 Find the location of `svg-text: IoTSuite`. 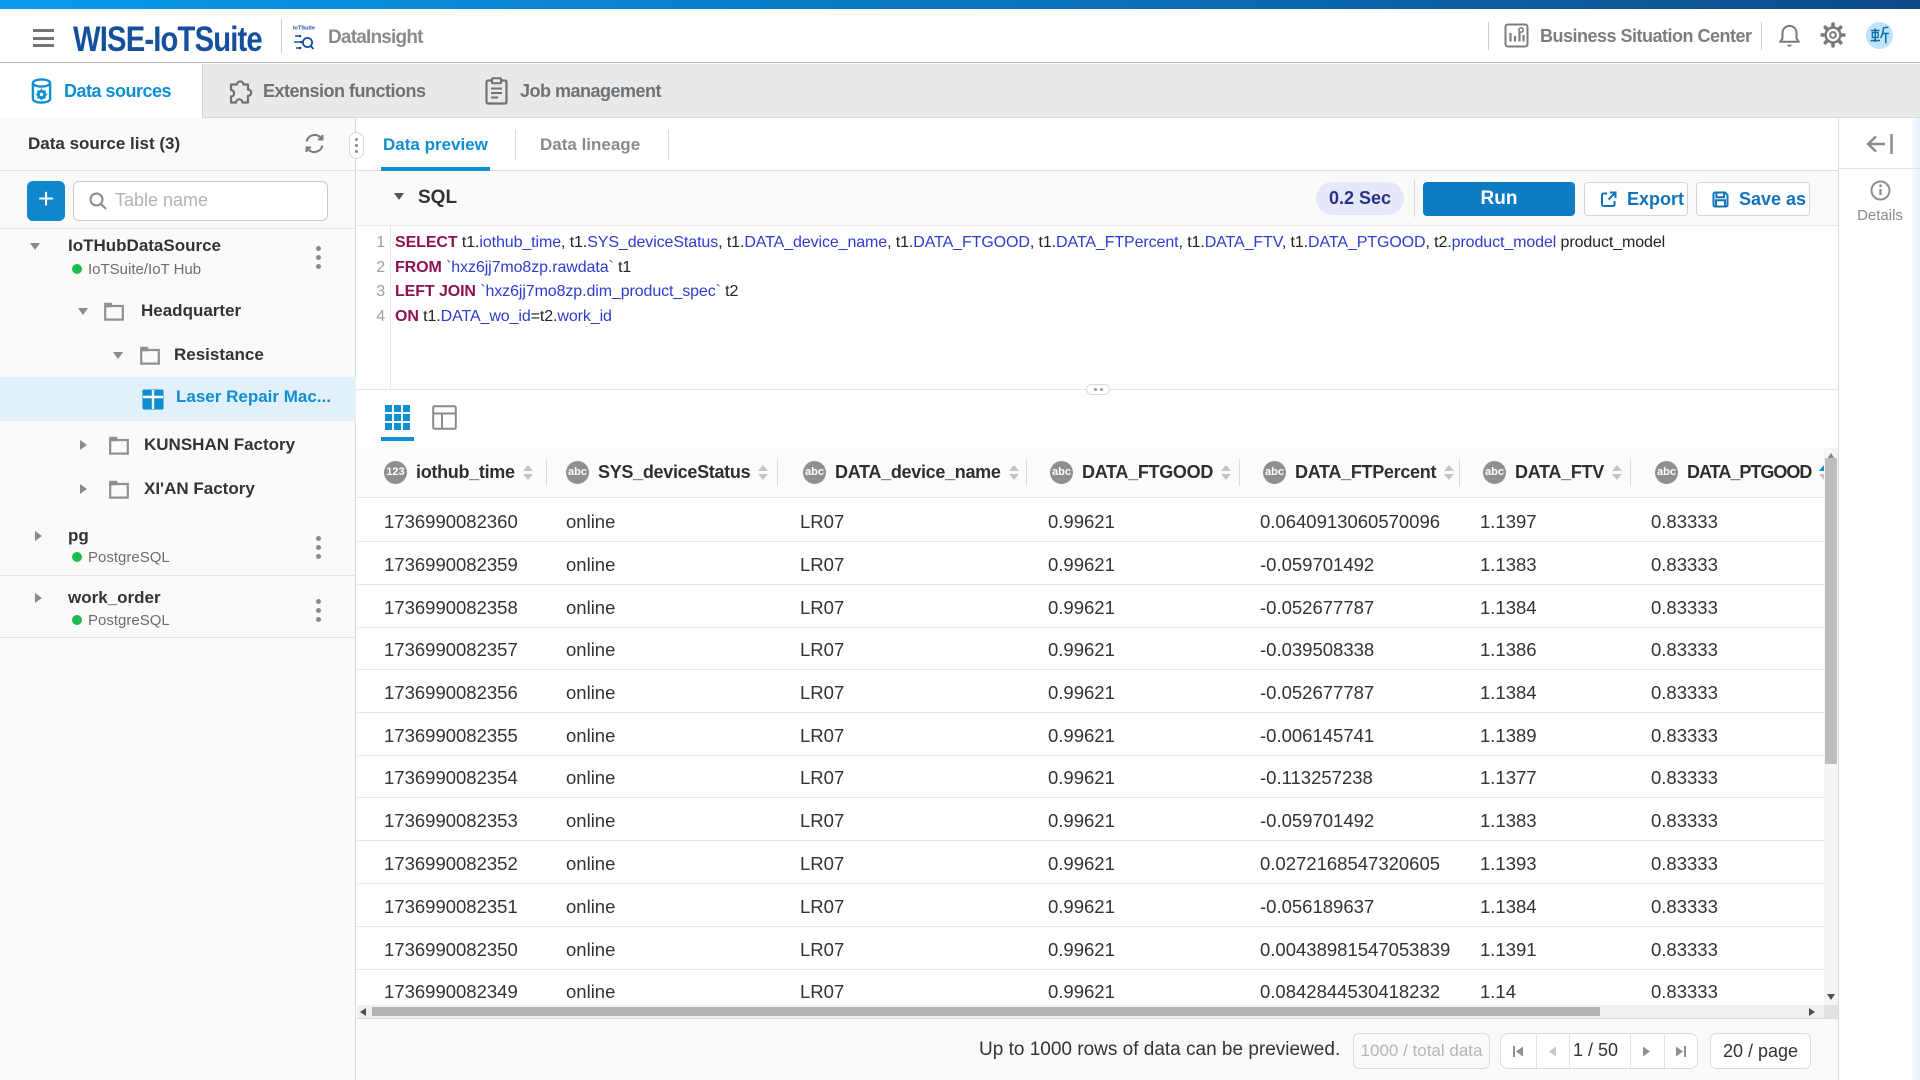

svg-text: IoTSuite is located at coordinates (304, 29).